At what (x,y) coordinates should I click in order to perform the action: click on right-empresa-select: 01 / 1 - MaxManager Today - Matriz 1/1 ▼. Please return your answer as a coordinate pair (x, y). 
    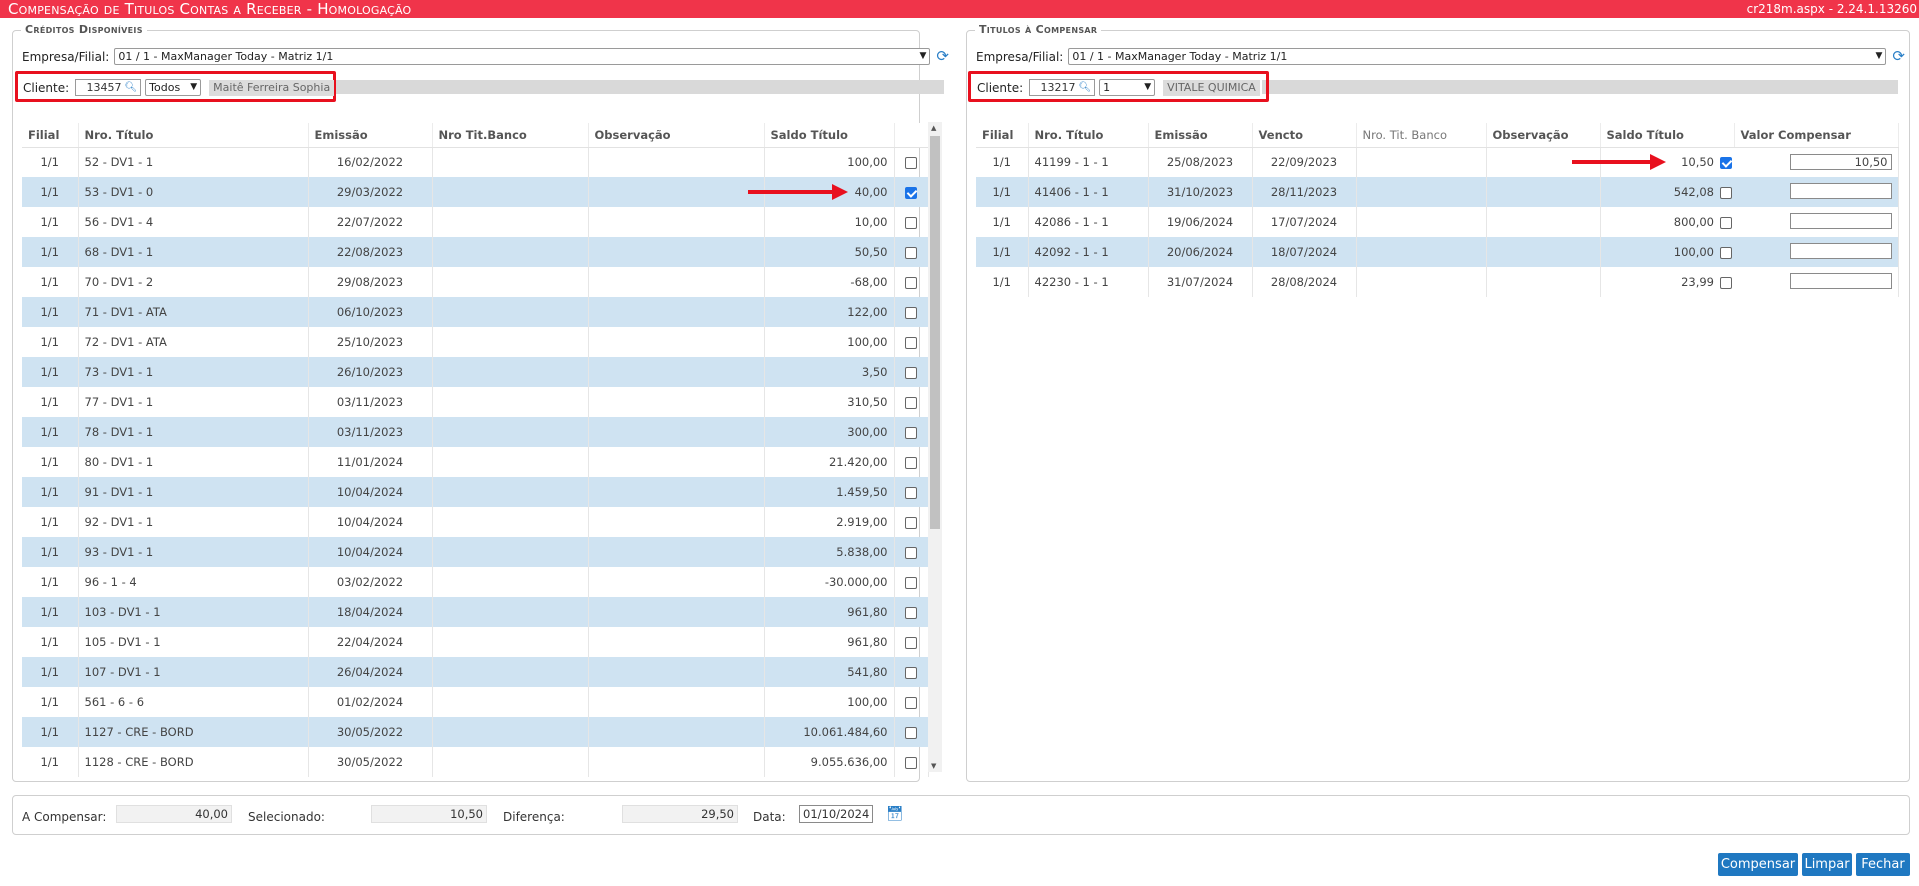
    Looking at the image, I should click on (1477, 56).